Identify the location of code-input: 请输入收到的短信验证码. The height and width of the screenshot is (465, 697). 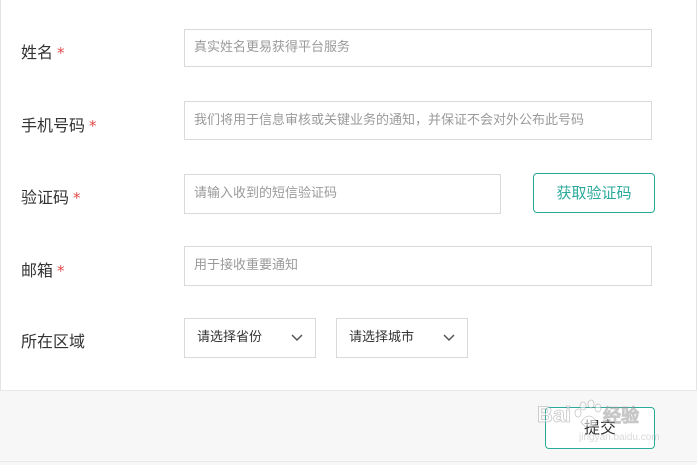
(342, 194).